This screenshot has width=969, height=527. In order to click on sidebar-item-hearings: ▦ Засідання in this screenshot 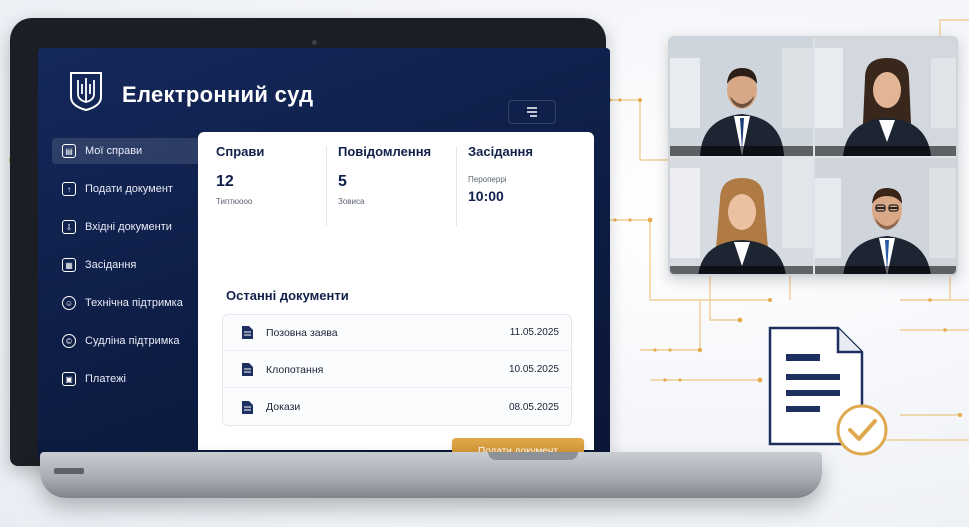, I will do `click(125, 265)`.